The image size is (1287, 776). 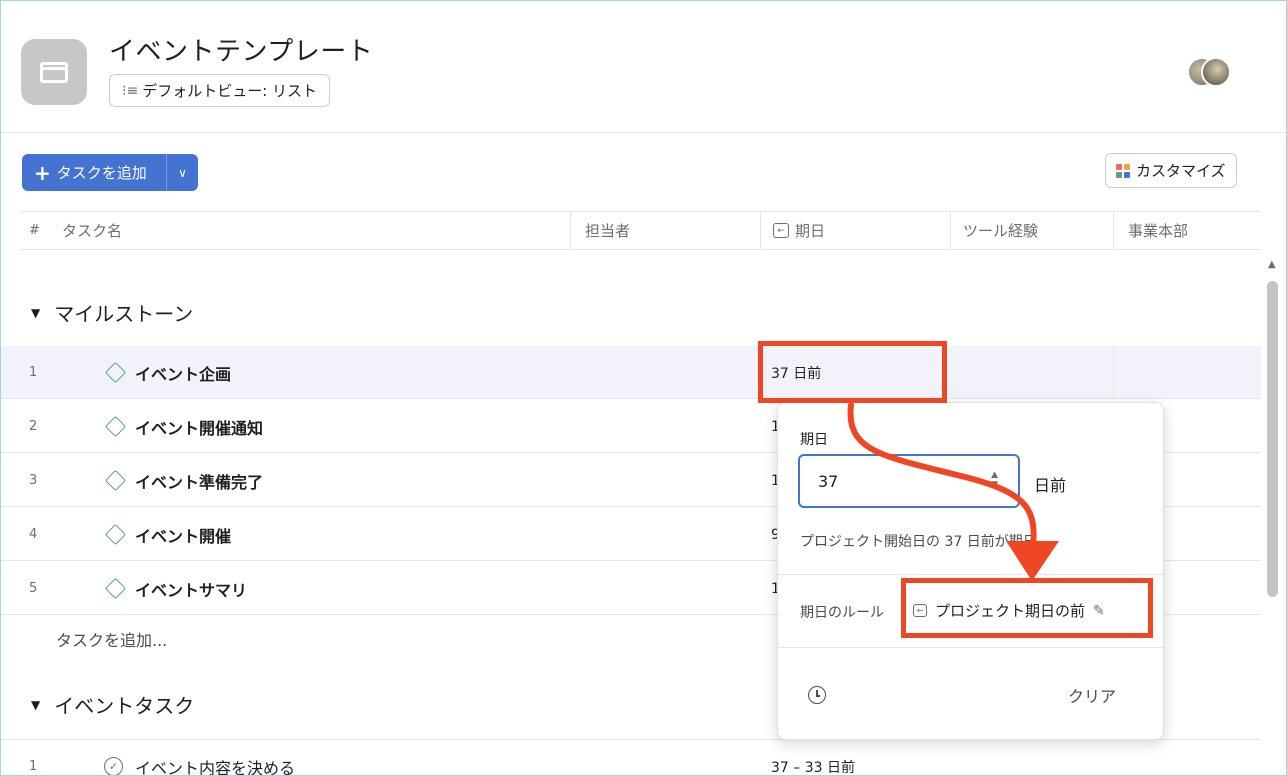 What do you see at coordinates (113, 766) in the screenshot?
I see `check-circle-icon: ✓` at bounding box center [113, 766].